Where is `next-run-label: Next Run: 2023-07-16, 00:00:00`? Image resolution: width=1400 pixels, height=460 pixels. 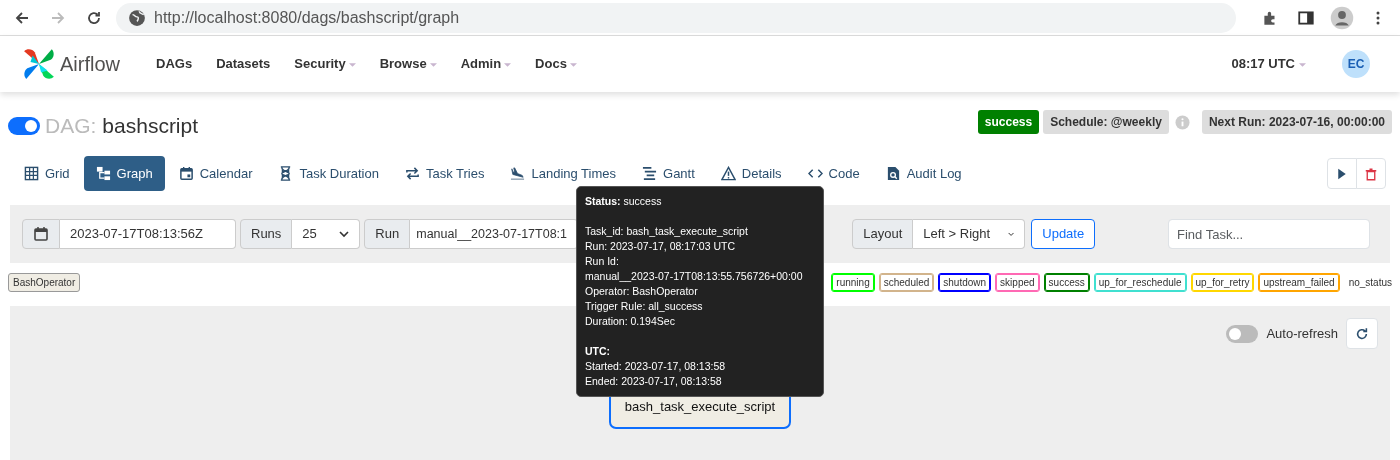
next-run-label: Next Run: 2023-07-16, 00:00:00 is located at coordinates (1296, 122).